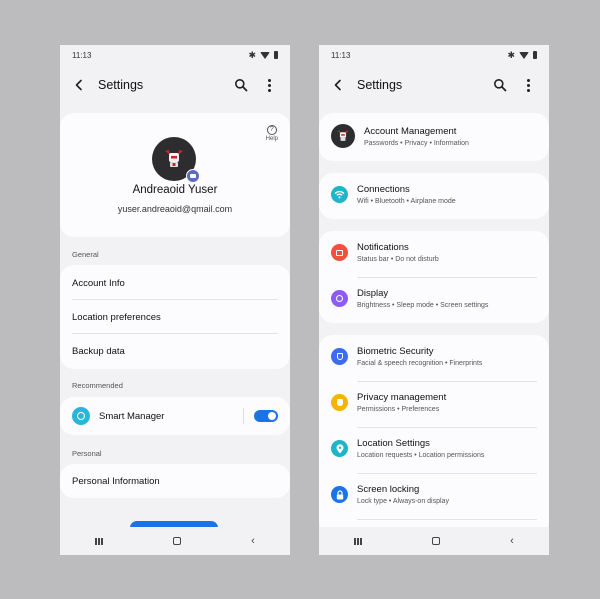  What do you see at coordinates (175, 283) in the screenshot?
I see `list-item-account-info: Account Info` at bounding box center [175, 283].